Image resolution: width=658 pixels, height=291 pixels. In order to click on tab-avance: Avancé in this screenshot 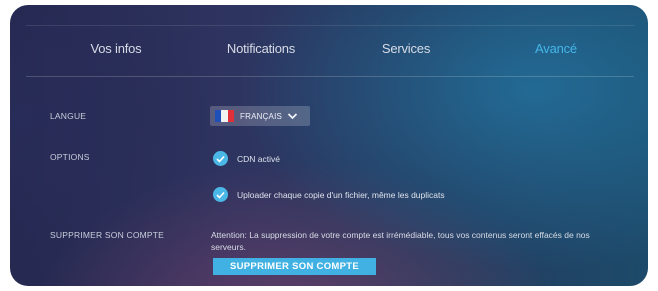, I will do `click(556, 52)`.